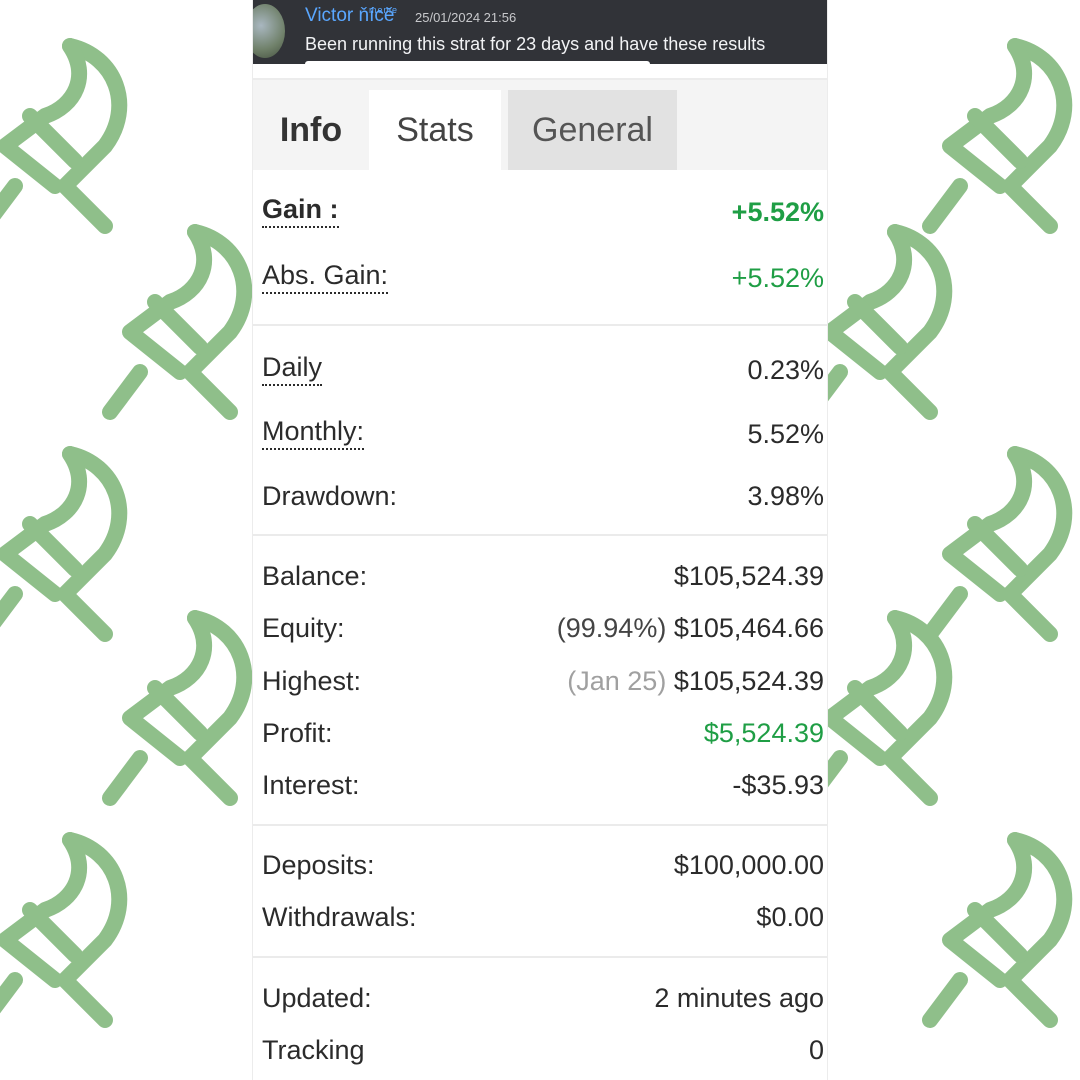 The width and height of the screenshot is (1080, 1080). Describe the element at coordinates (748, 681) in the screenshot. I see `highest-value: $105,524.39` at that location.